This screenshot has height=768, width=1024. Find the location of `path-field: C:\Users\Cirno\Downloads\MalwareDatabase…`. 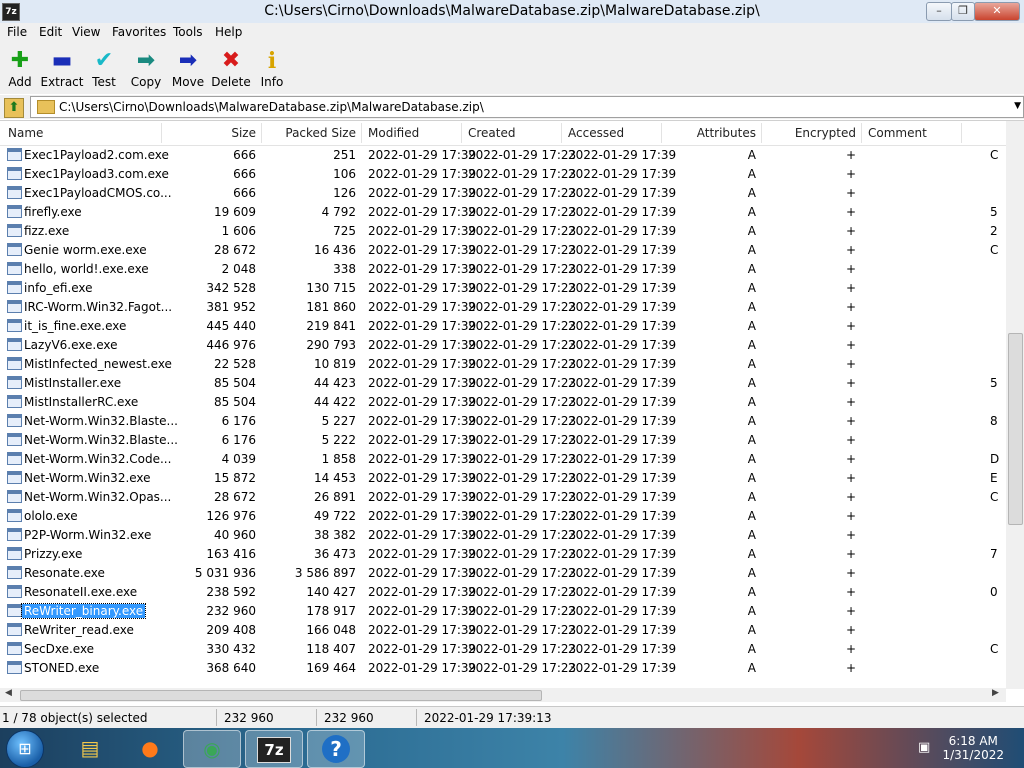

path-field: C:\Users\Cirno\Downloads\MalwareDatabase… is located at coordinates (527, 107).